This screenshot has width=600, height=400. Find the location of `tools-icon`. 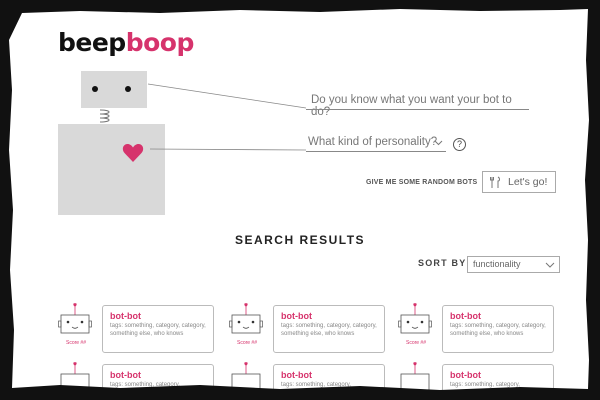

tools-icon is located at coordinates (495, 182).